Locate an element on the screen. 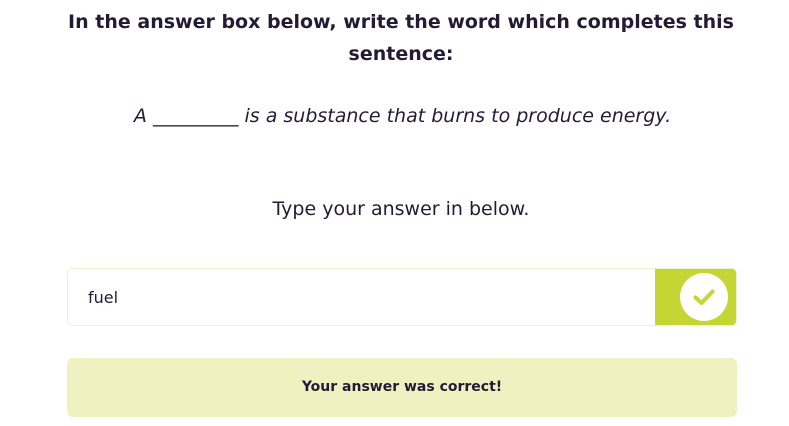 This screenshot has height=426, width=789. feedback-message: Your answer was correct! is located at coordinates (402, 387).